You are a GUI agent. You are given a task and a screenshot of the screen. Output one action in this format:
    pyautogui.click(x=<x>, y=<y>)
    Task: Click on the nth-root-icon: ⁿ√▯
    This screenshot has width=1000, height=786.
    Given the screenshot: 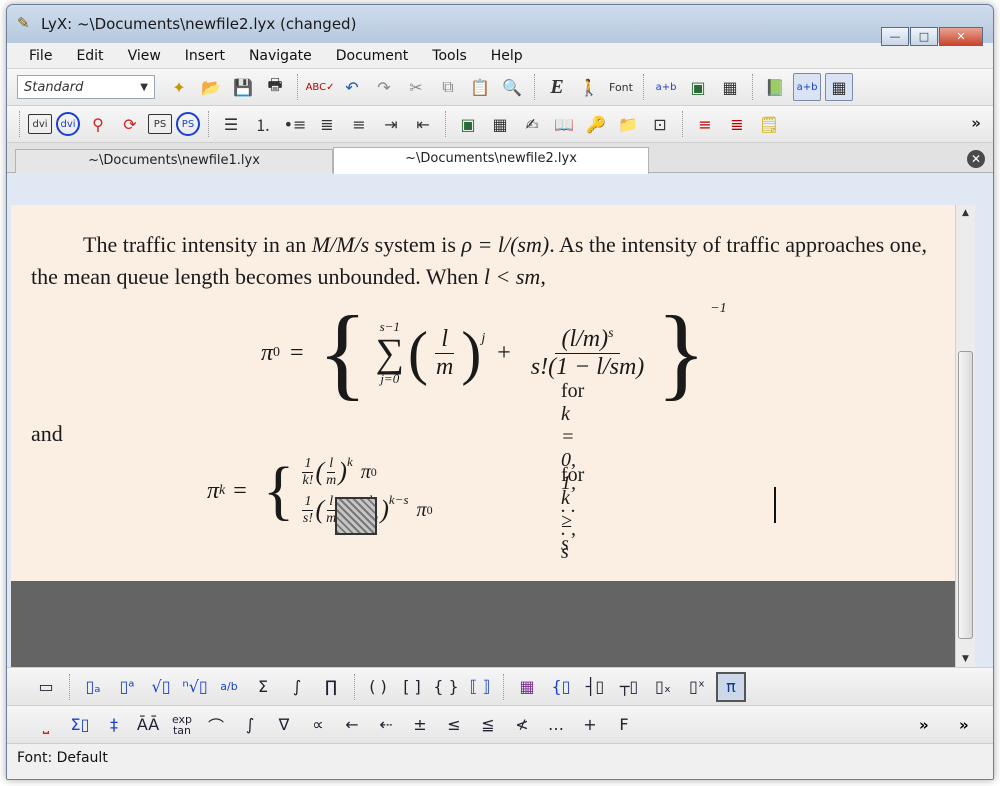 What is the action you would take?
    pyautogui.click(x=195, y=687)
    